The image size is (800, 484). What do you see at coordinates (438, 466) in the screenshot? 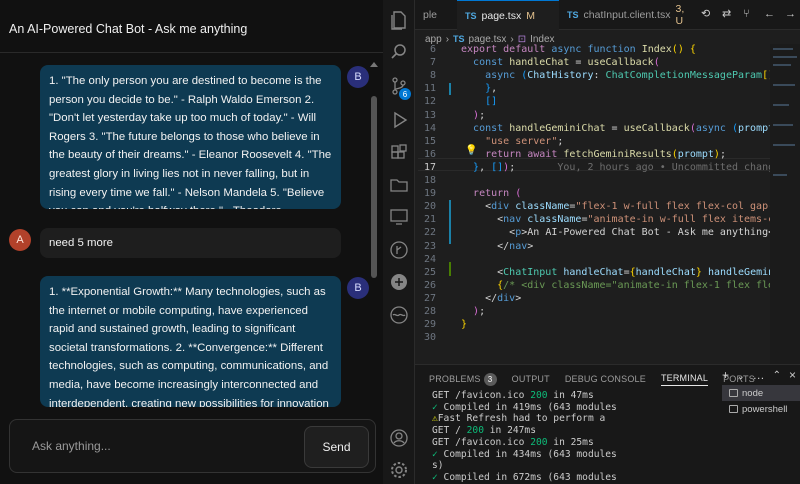
I see `terminal-line: s)` at bounding box center [438, 466].